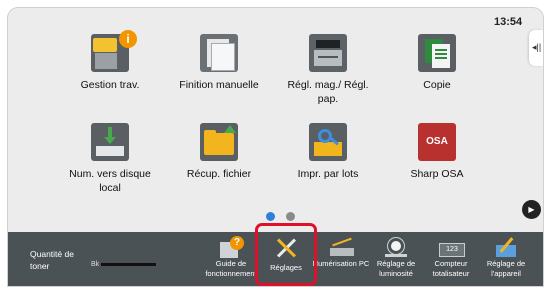 This screenshot has width=550, height=294. I want to click on device-settings-button: Réglage de l'appareil, so click(506, 259).